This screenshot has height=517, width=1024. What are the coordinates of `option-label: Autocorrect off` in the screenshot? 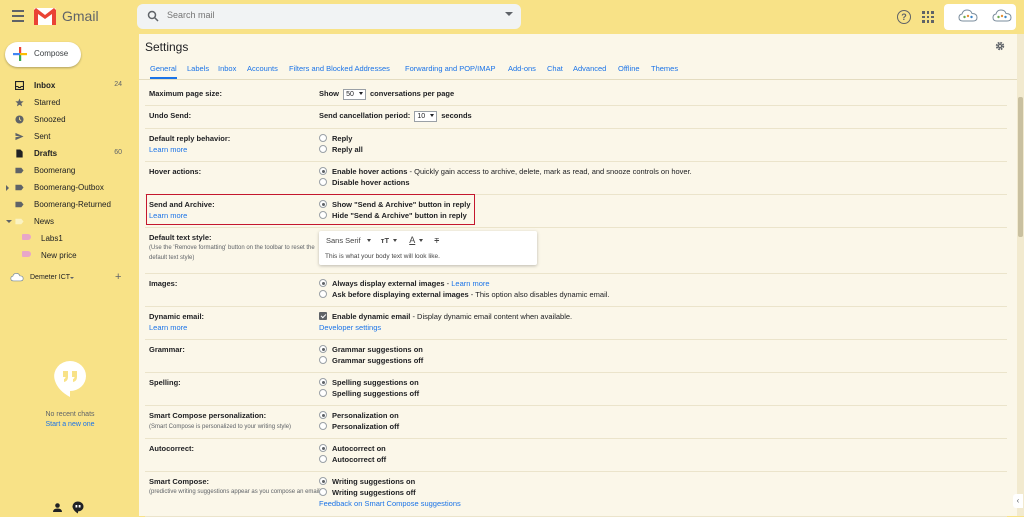 It's located at (359, 459).